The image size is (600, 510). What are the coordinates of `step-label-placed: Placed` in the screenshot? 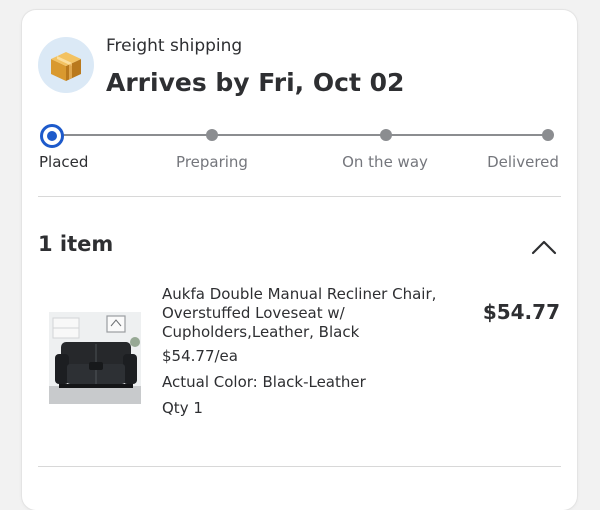 It's located at (64, 162).